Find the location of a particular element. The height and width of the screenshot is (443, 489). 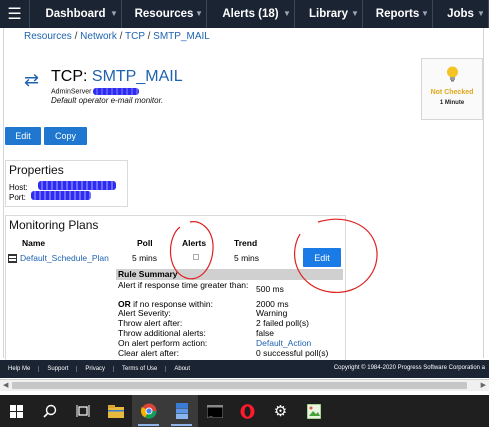

rule-label: Alert if response time greater than: is located at coordinates (183, 285).